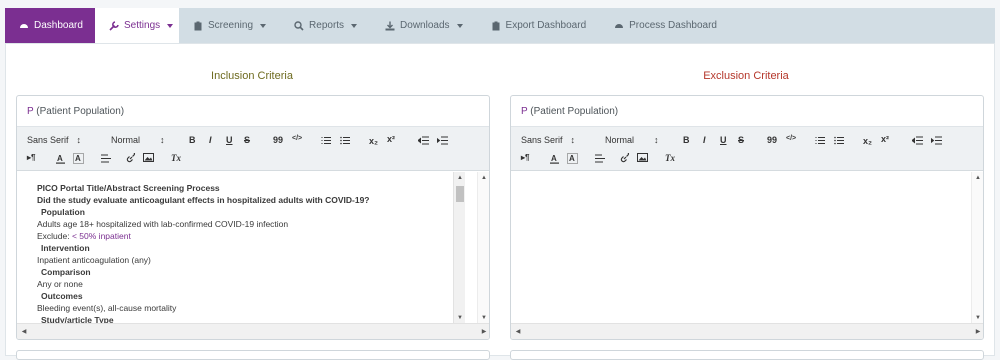  I want to click on clipboard-icon, so click(496, 26).